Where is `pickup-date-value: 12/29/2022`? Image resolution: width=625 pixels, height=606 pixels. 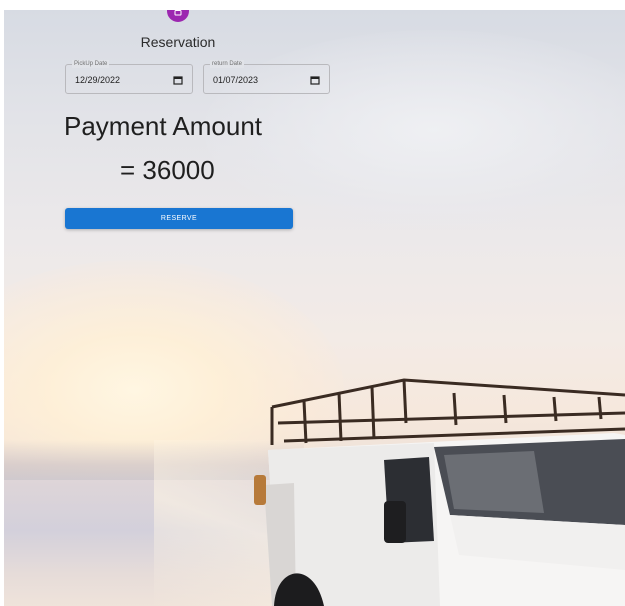
pickup-date-value: 12/29/2022 is located at coordinates (97, 80).